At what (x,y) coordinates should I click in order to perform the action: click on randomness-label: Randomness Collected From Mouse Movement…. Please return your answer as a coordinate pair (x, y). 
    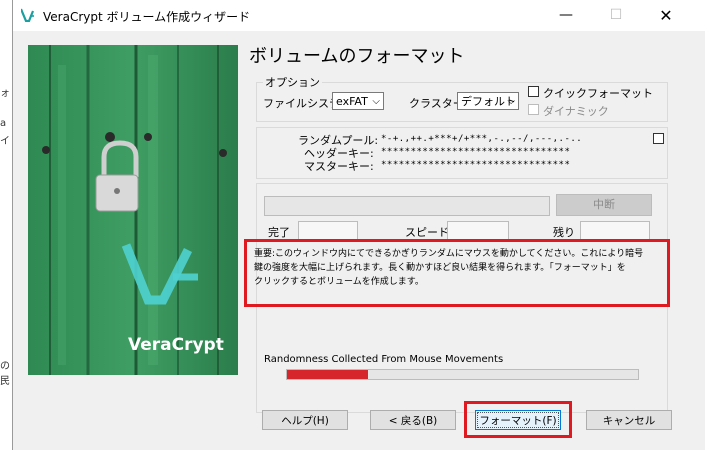
    Looking at the image, I should click on (384, 359).